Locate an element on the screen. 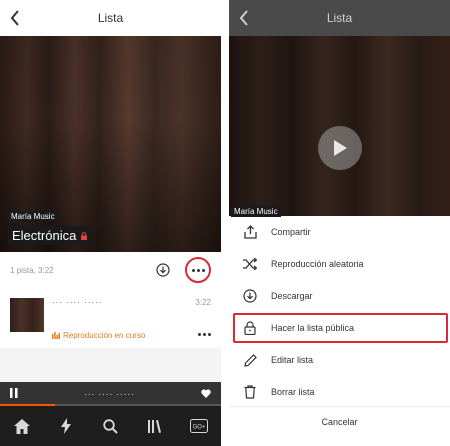 This screenshot has height=446, width=450. menu-item-make-public: Hacer la lista pública is located at coordinates (339, 328).